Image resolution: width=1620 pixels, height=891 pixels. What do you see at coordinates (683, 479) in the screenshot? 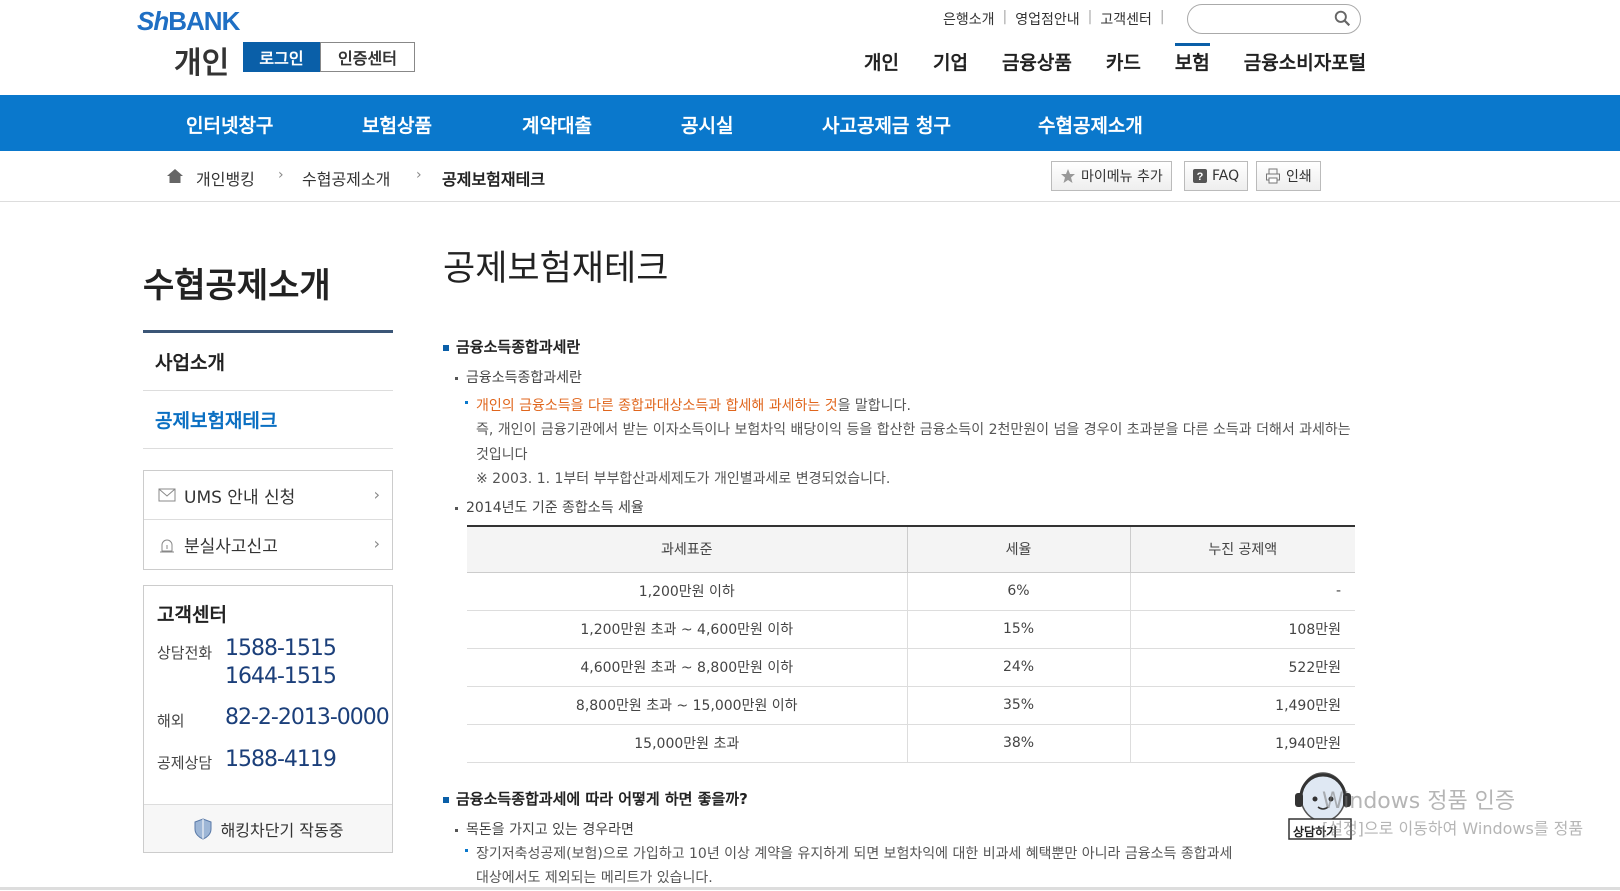
I see `note-text: ※ 2003. 1. 1부터 부부합산과세제도가 개인별과세로 변경되었습니다.` at bounding box center [683, 479].